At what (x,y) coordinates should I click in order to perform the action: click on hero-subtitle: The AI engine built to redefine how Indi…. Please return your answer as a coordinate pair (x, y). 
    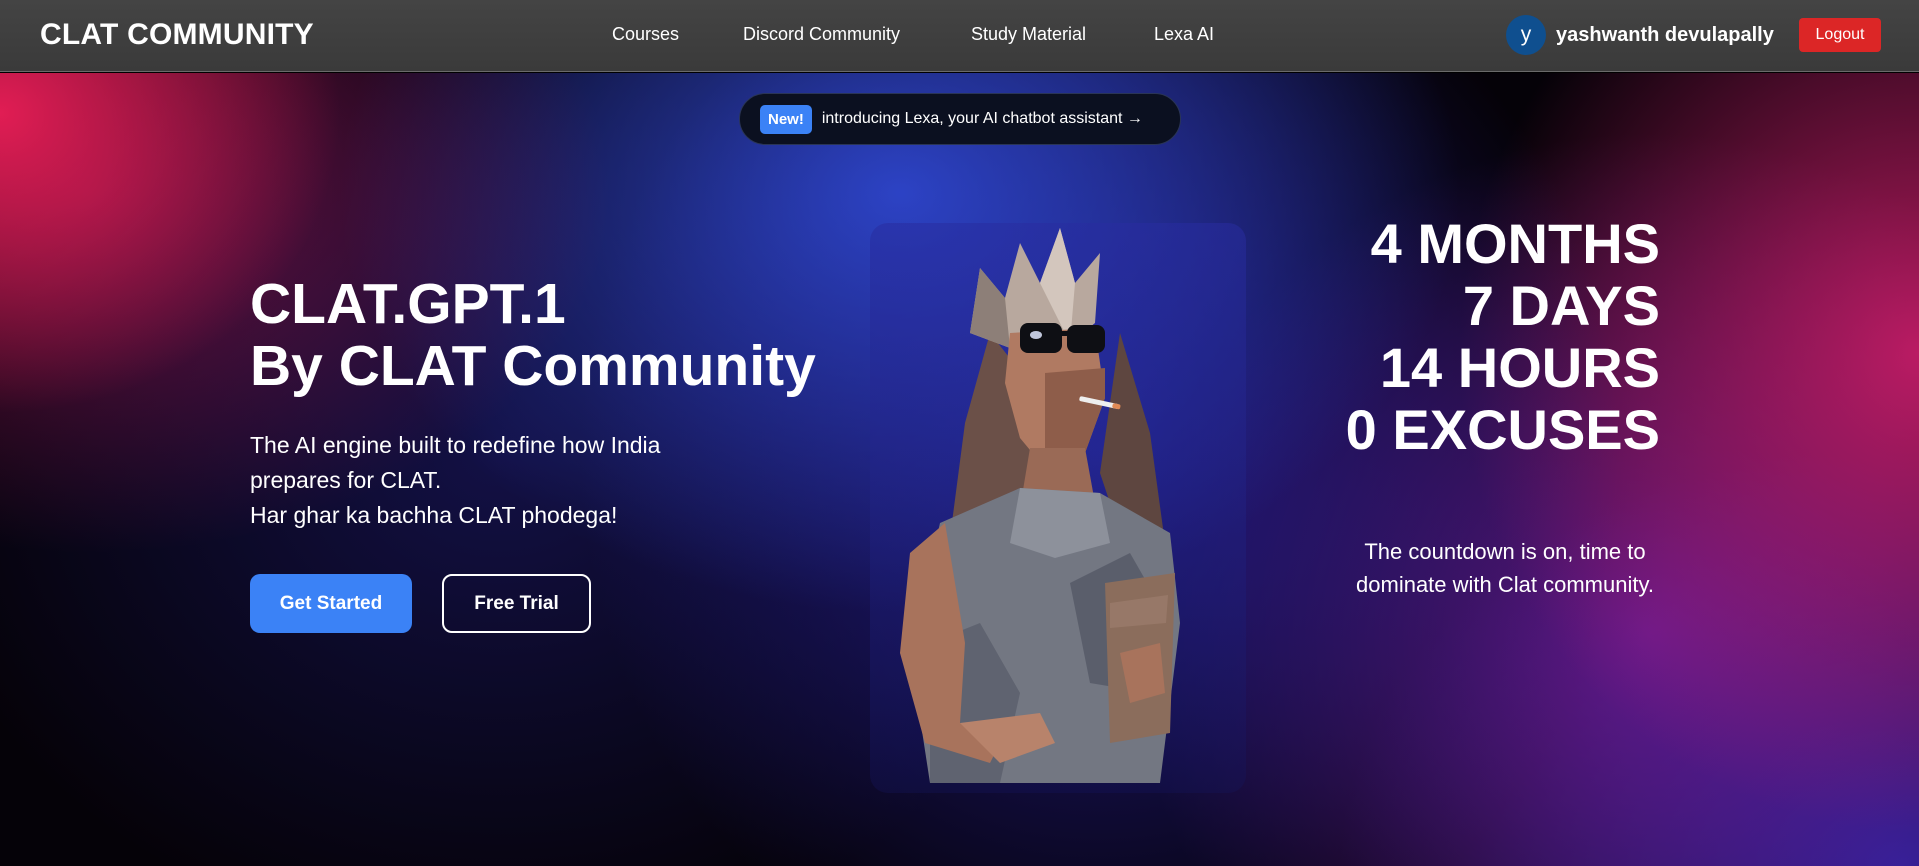
    Looking at the image, I should click on (500, 480).